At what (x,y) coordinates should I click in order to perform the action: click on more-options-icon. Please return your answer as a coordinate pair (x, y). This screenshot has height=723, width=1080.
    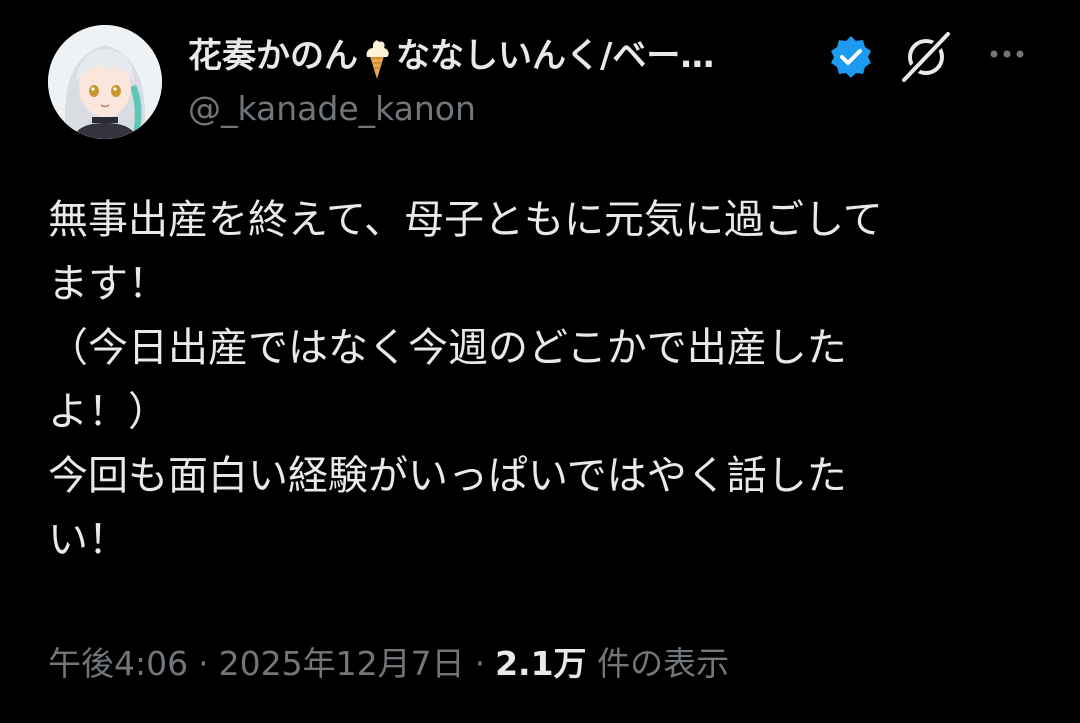
    Looking at the image, I should click on (1010, 54).